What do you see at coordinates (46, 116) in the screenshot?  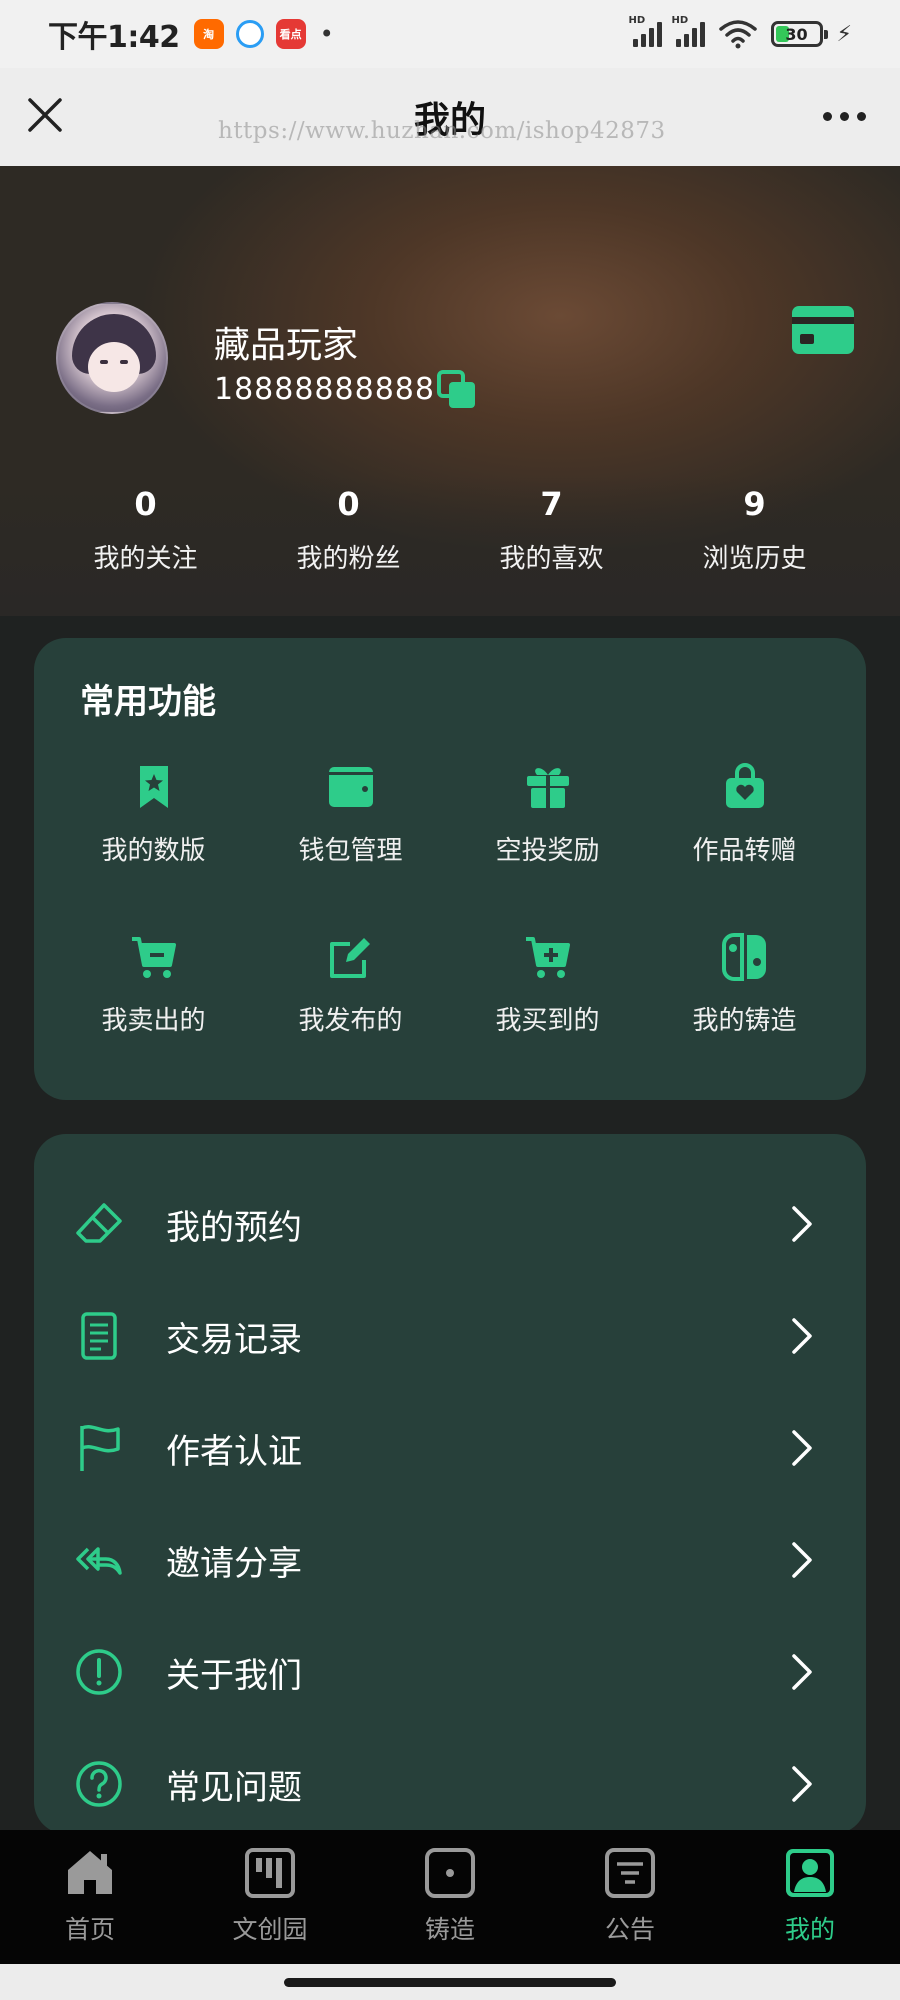 I see `close-icon` at bounding box center [46, 116].